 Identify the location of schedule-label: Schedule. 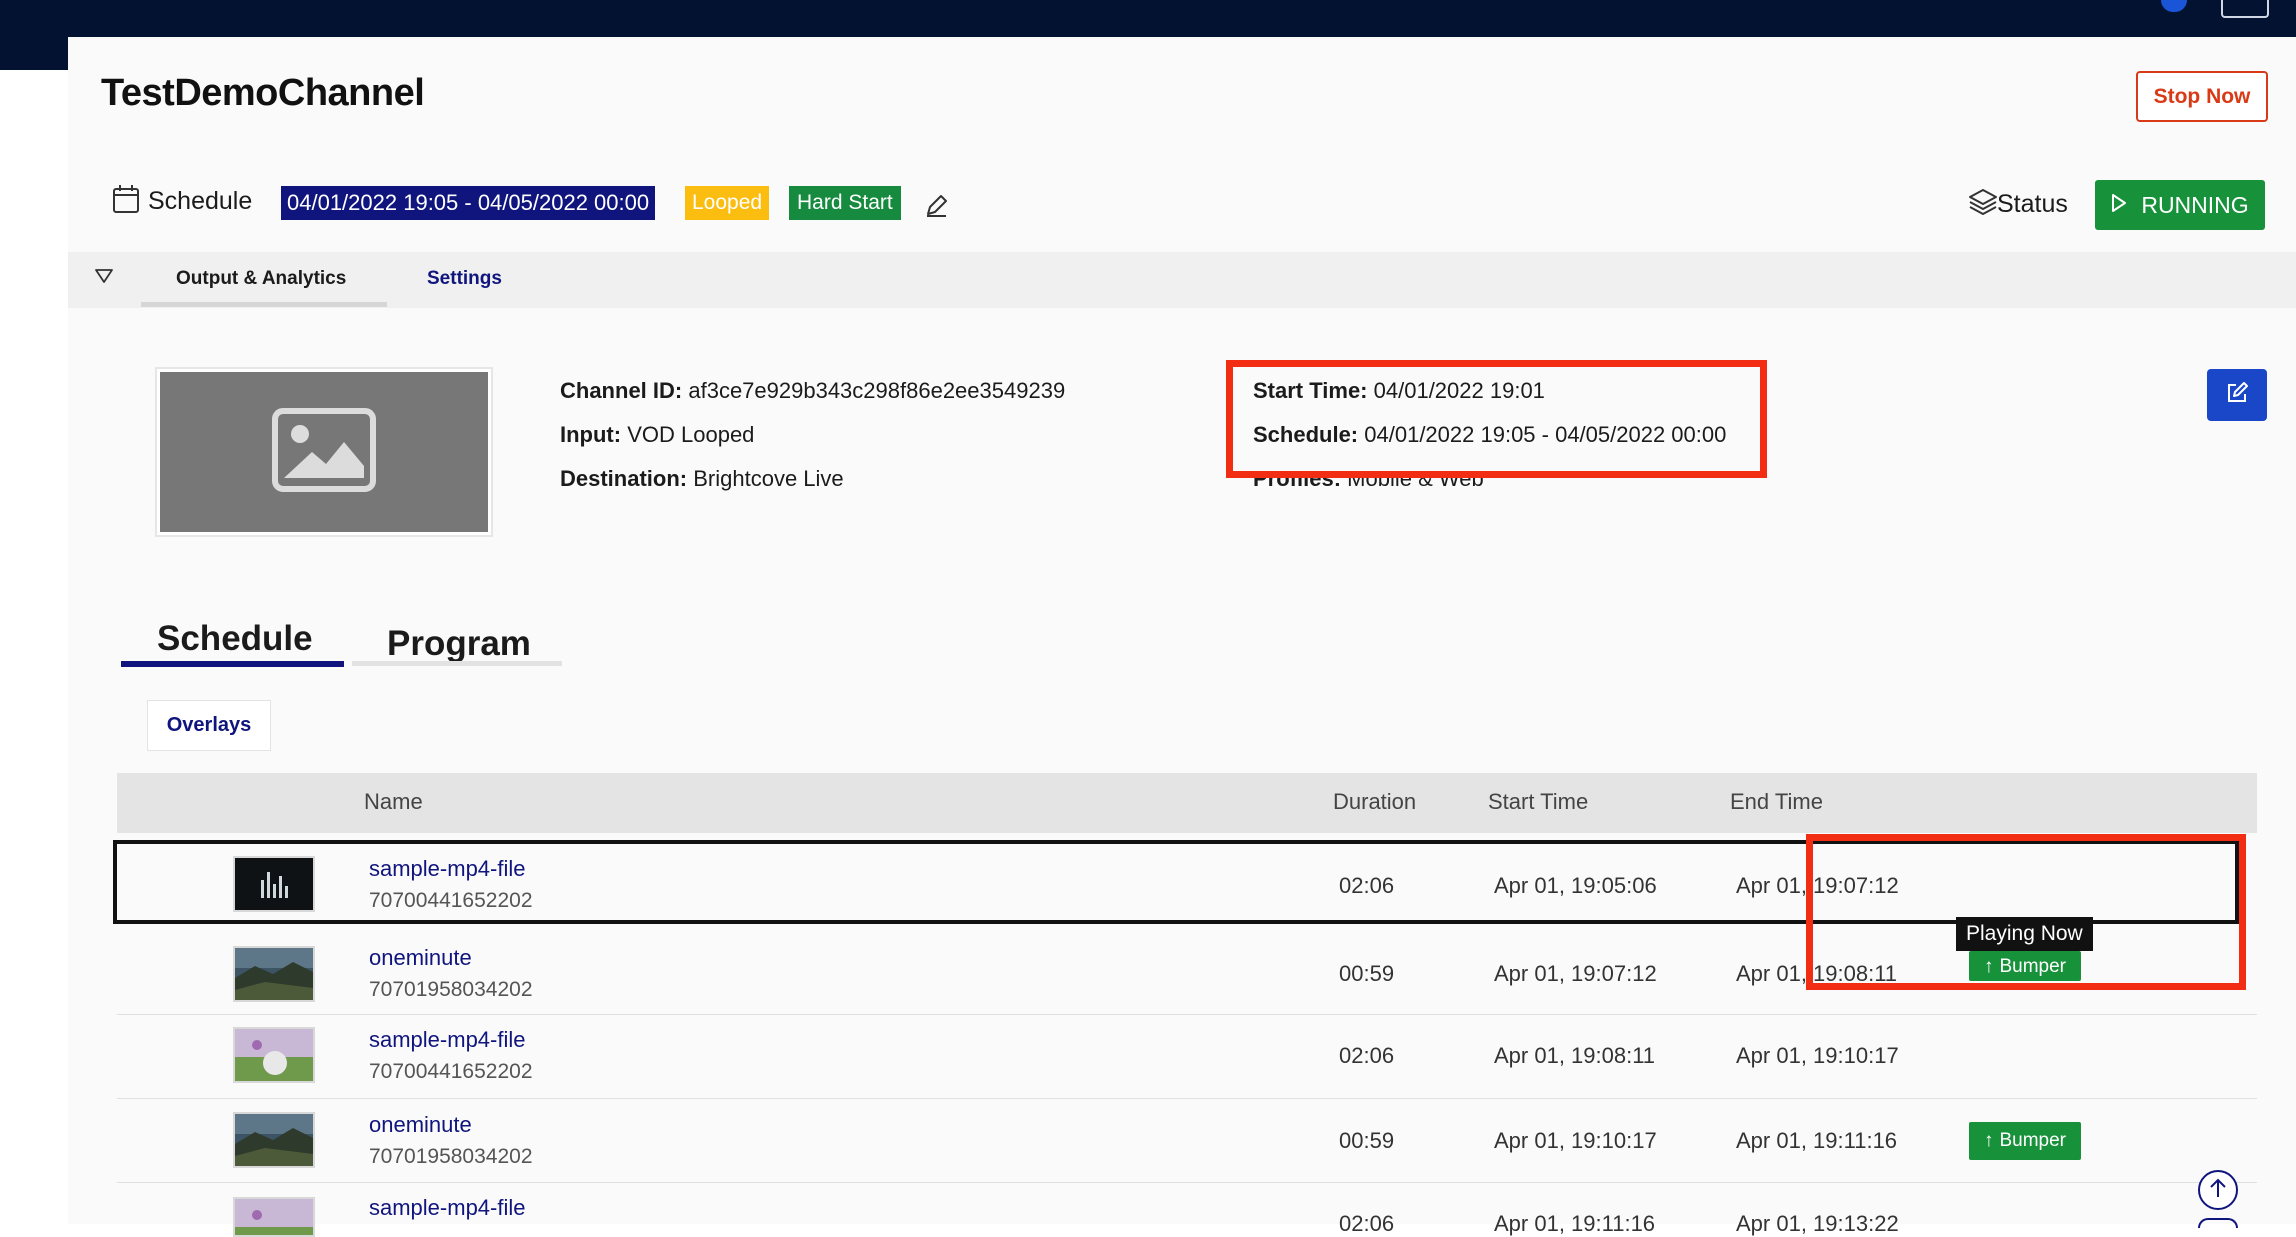
(200, 201).